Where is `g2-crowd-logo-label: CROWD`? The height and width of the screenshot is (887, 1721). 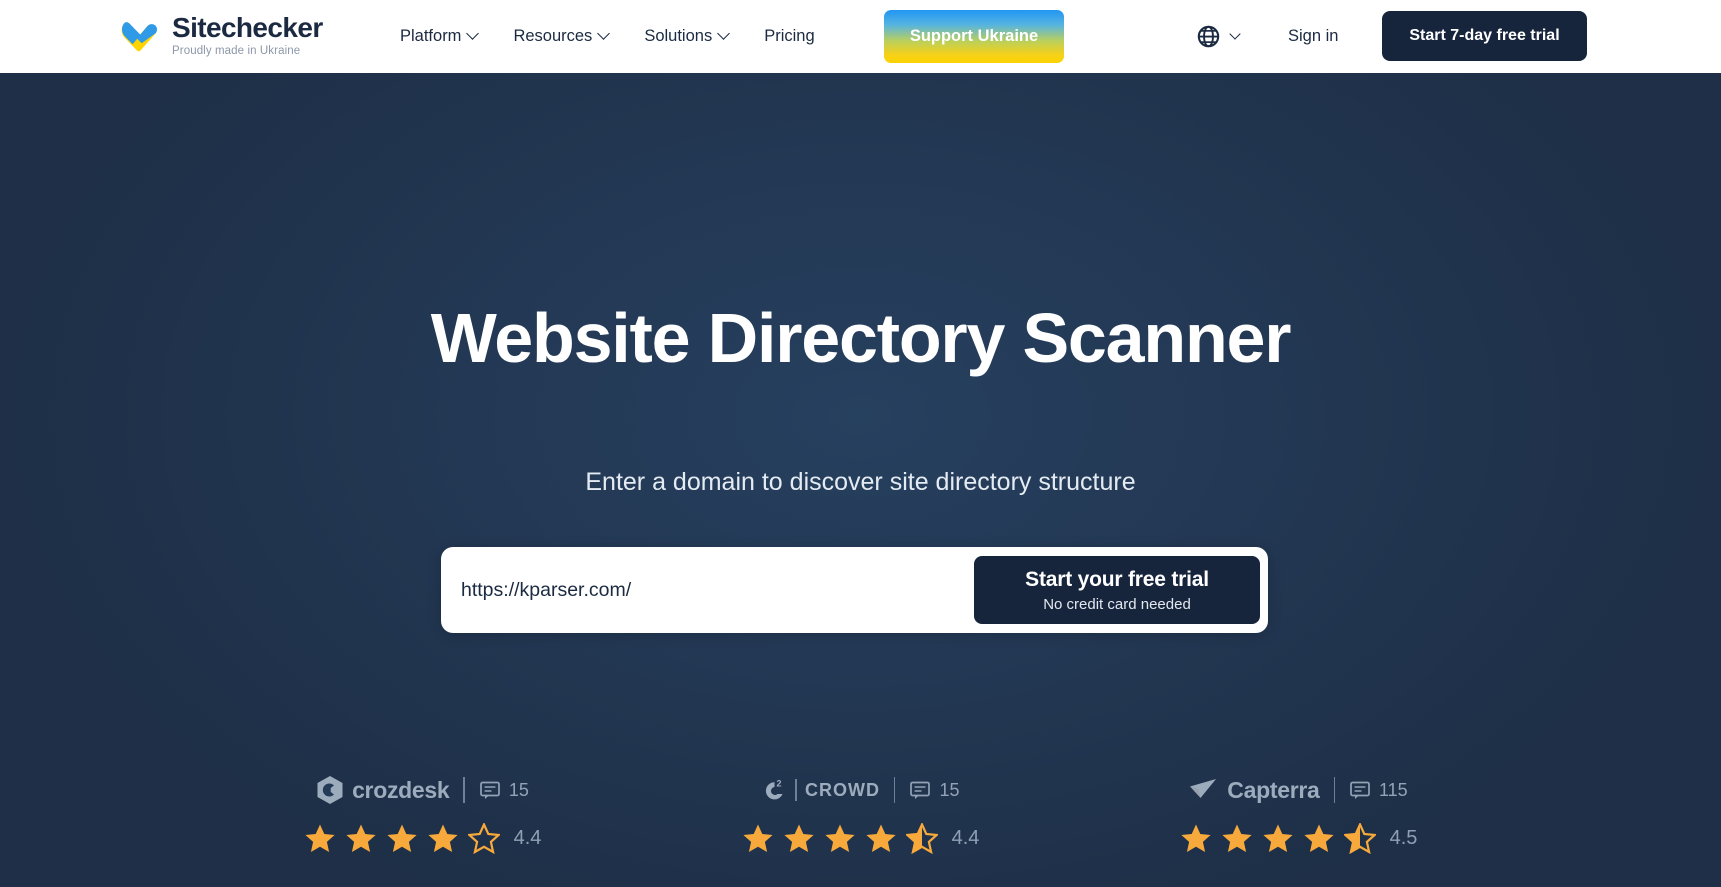
g2-crowd-logo-label: CROWD is located at coordinates (842, 789).